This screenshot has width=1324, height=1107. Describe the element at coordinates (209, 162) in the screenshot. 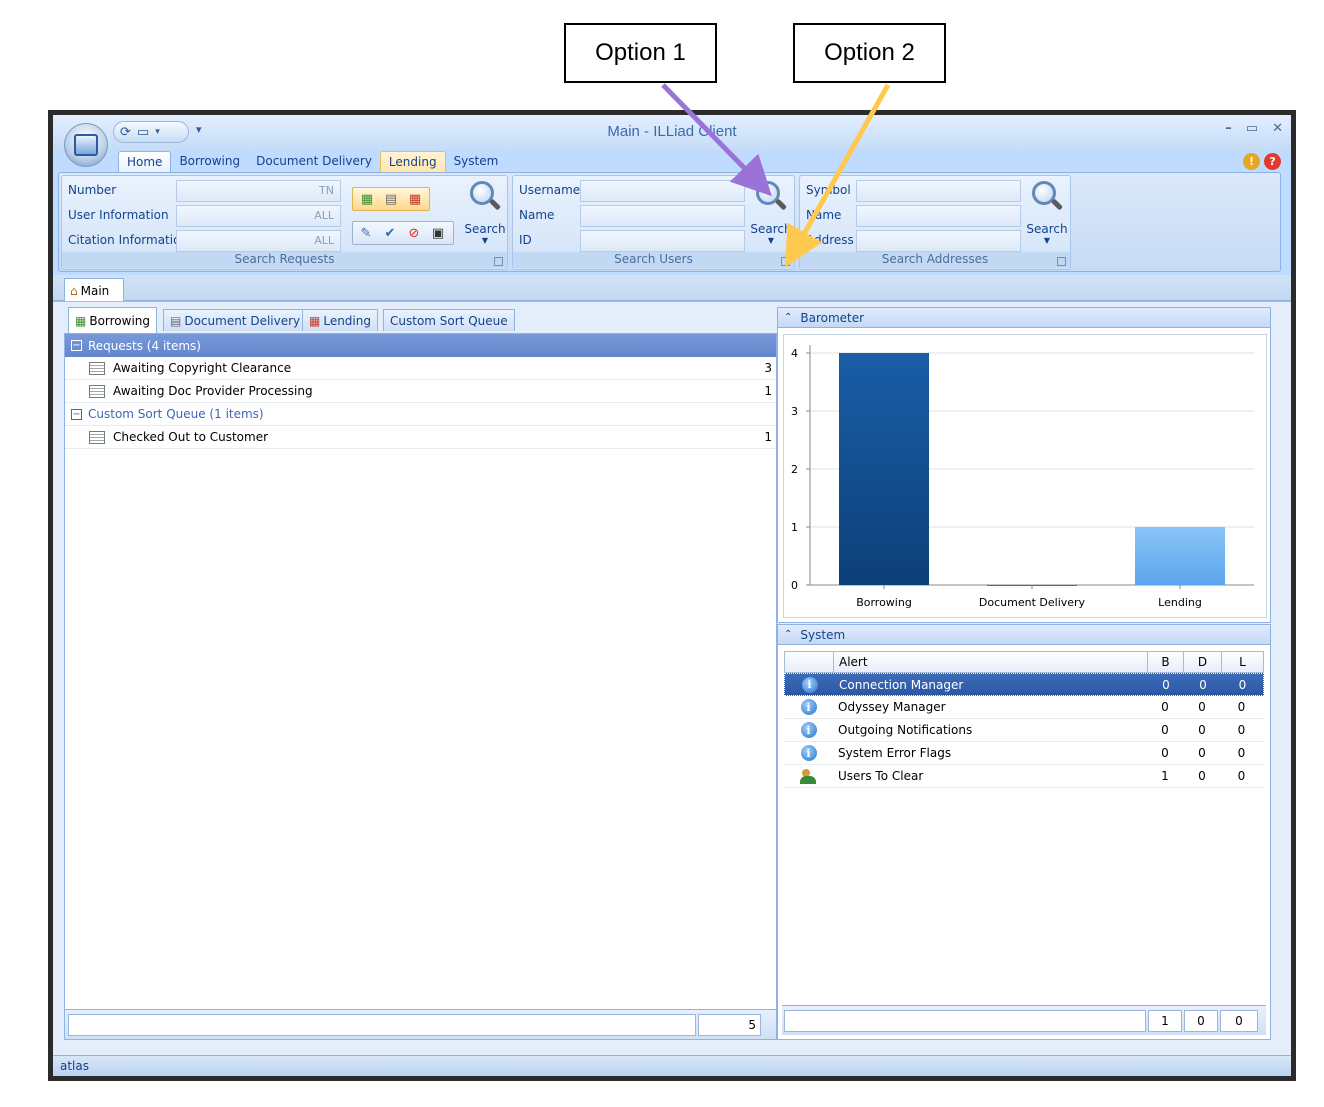

I see `tab-borrowing: Borrowing` at that location.